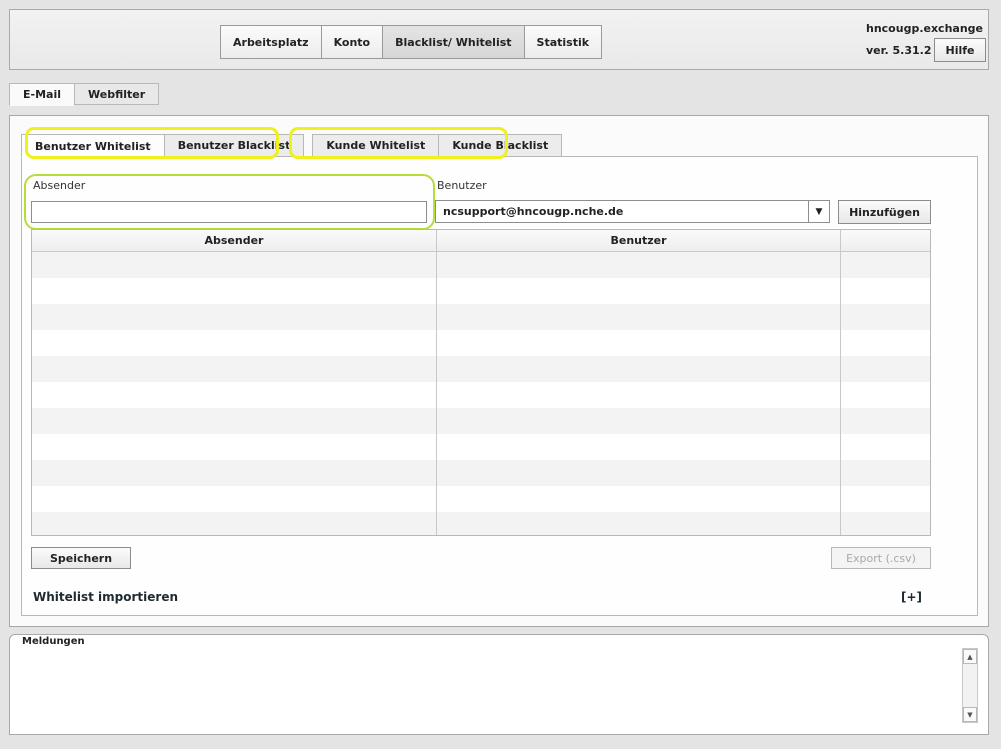 Image resolution: width=1001 pixels, height=749 pixels. Describe the element at coordinates (53, 641) in the screenshot. I see `messages-title: Meldungen` at that location.